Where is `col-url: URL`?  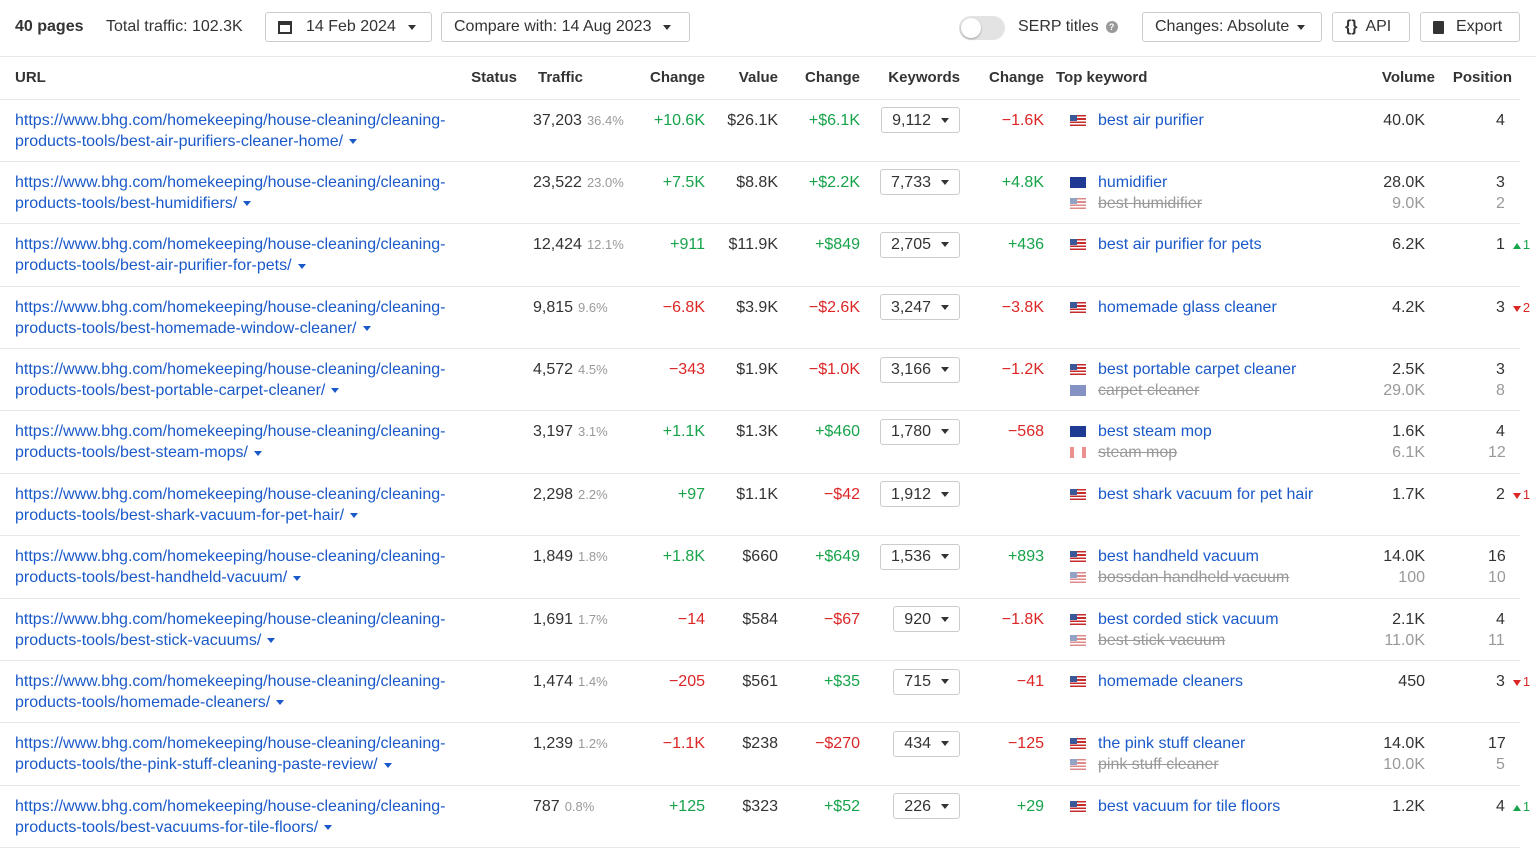
col-url: URL is located at coordinates (227, 78).